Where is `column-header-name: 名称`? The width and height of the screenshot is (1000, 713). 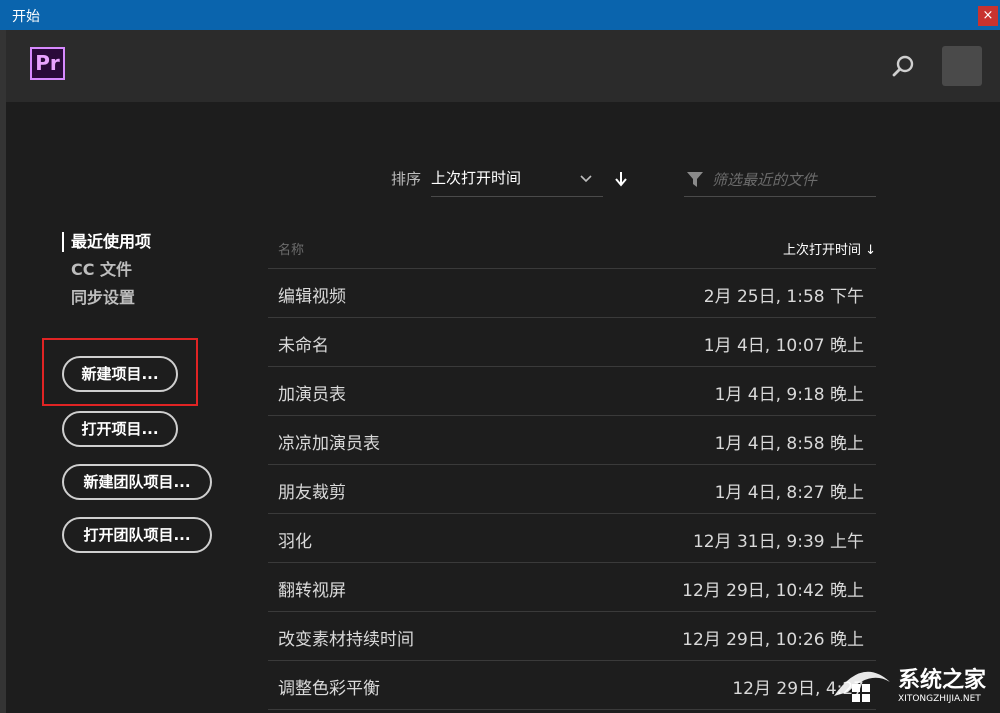 column-header-name: 名称 is located at coordinates (291, 248).